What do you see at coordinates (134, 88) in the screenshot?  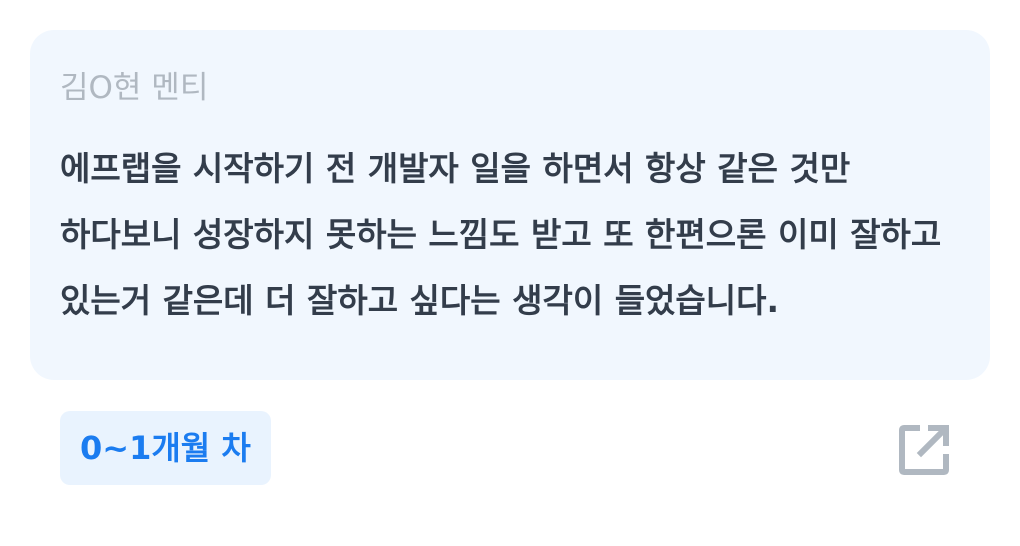 I see `mentee-name: 김O현 멘티` at bounding box center [134, 88].